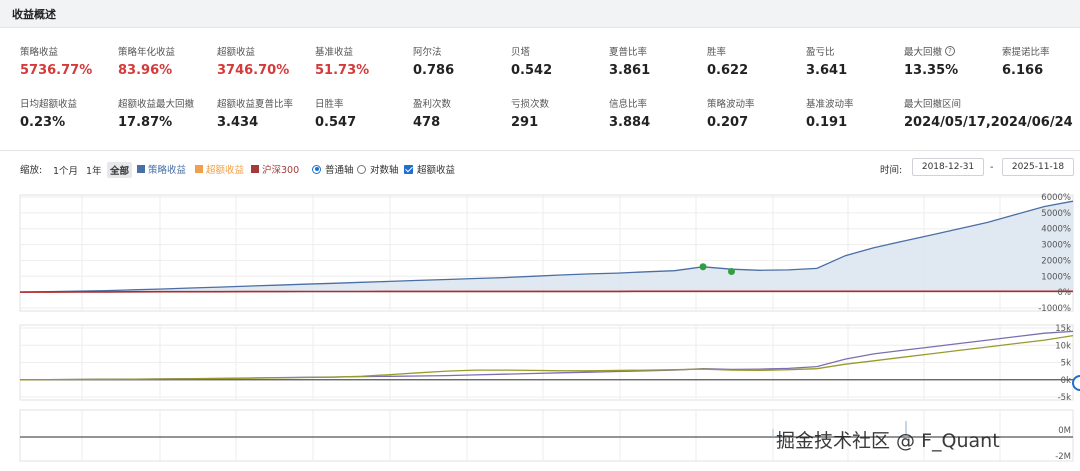 This screenshot has height=471, width=1080. Describe the element at coordinates (1054, 309) in the screenshot. I see `y-tick-label: -1000%` at that location.